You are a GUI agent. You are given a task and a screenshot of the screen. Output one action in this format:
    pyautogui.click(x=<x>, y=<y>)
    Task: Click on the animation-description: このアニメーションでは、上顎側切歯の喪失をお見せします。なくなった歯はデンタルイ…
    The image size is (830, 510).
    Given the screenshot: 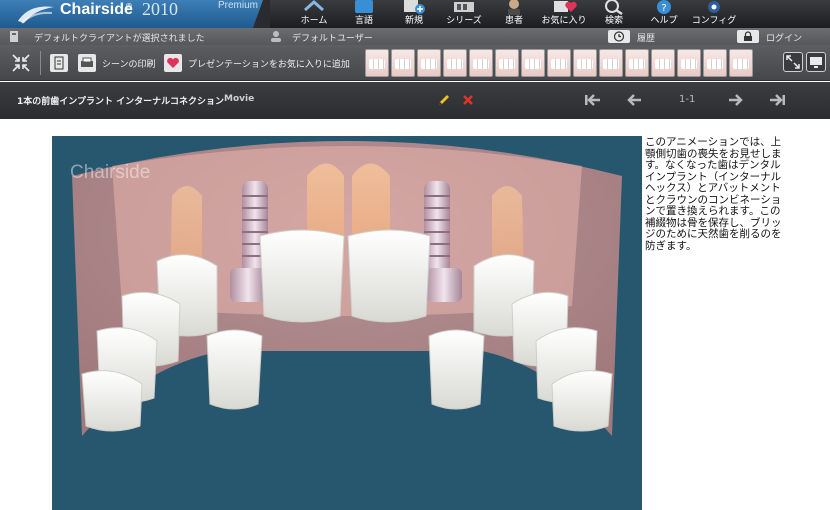 What is the action you would take?
    pyautogui.click(x=713, y=194)
    